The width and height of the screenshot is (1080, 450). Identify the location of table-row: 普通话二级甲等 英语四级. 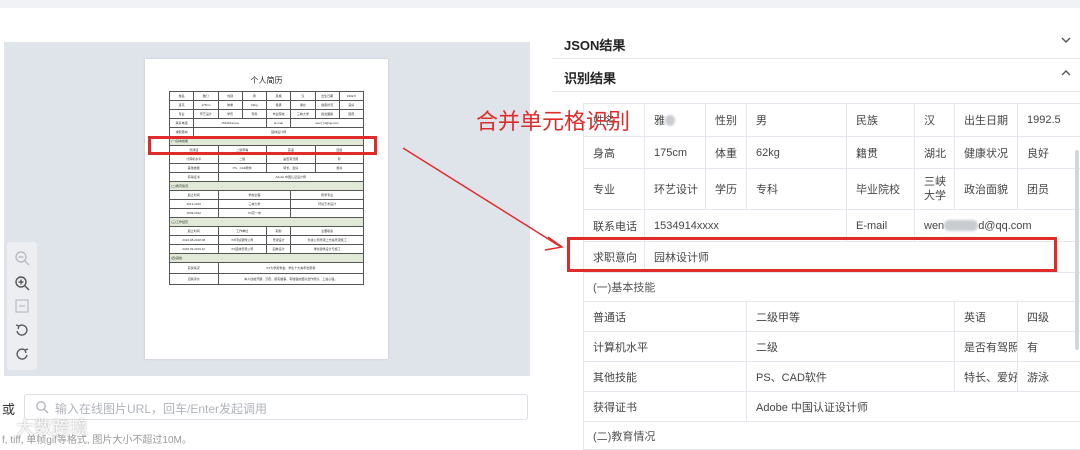
(832, 317).